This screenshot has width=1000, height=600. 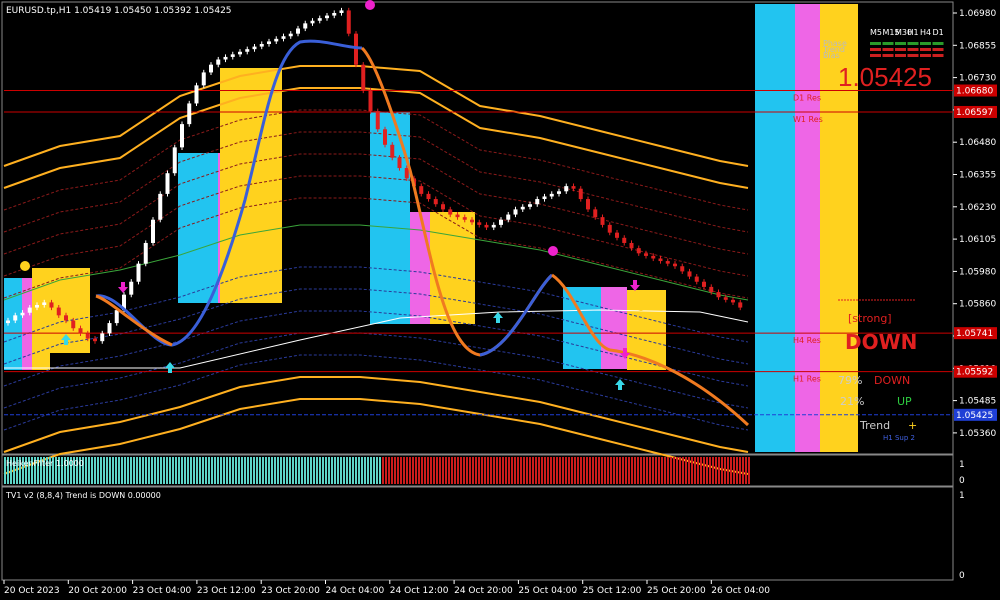 What do you see at coordinates (977, 208) in the screenshot?
I see `price-tick-label: 1.06230` at bounding box center [977, 208].